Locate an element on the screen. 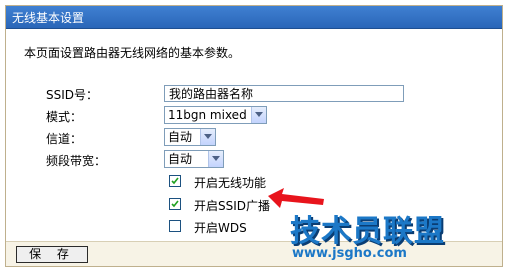 This screenshot has width=512, height=274. ssid-input is located at coordinates (284, 93).